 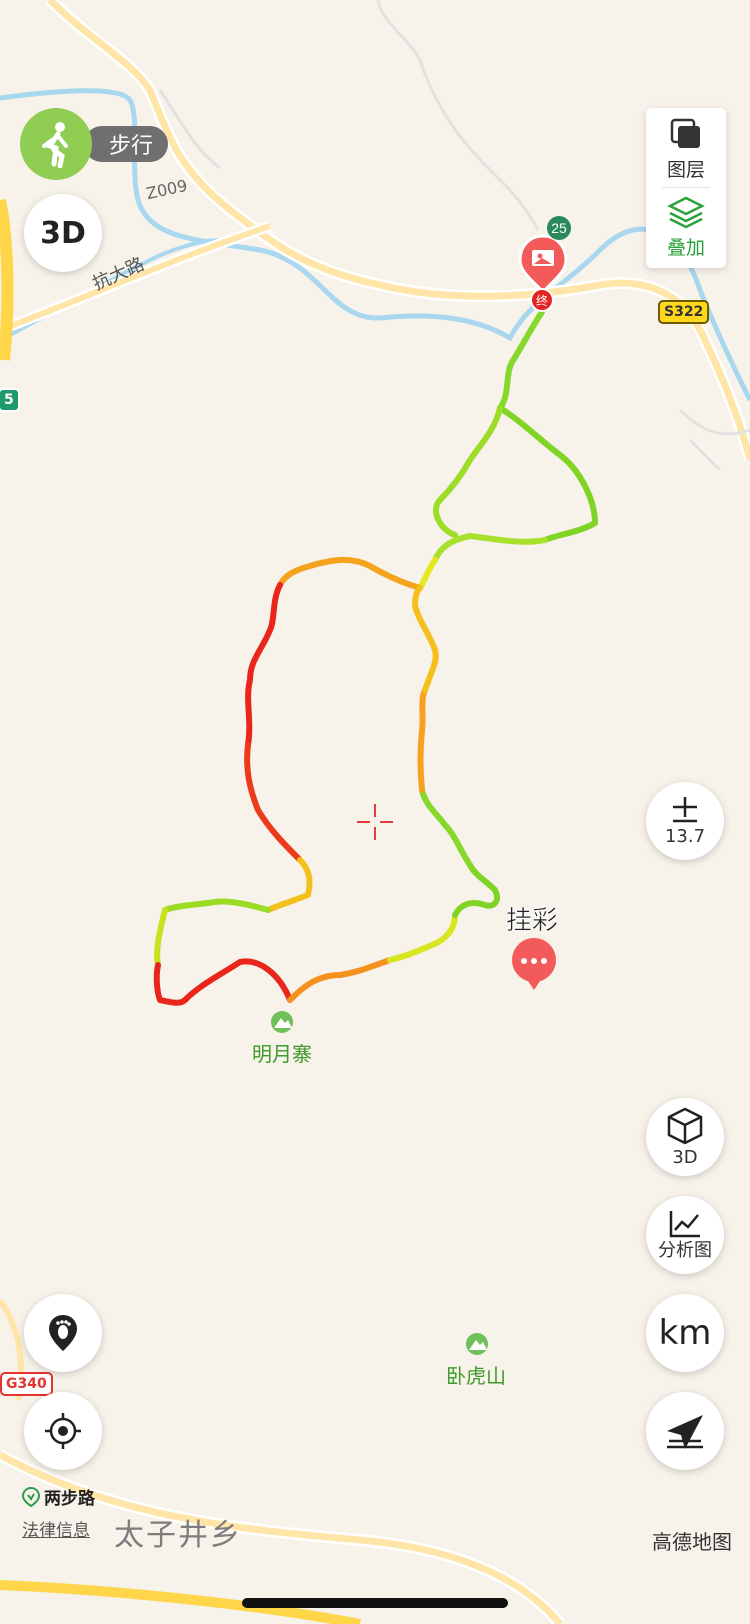 I want to click on locate-button, so click(x=63, y=1431).